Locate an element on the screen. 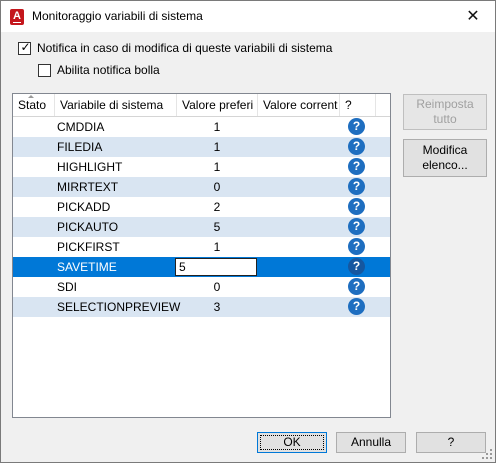 The height and width of the screenshot is (463, 496). table-row-selected: SAVETIME 5 ? is located at coordinates (201, 267).